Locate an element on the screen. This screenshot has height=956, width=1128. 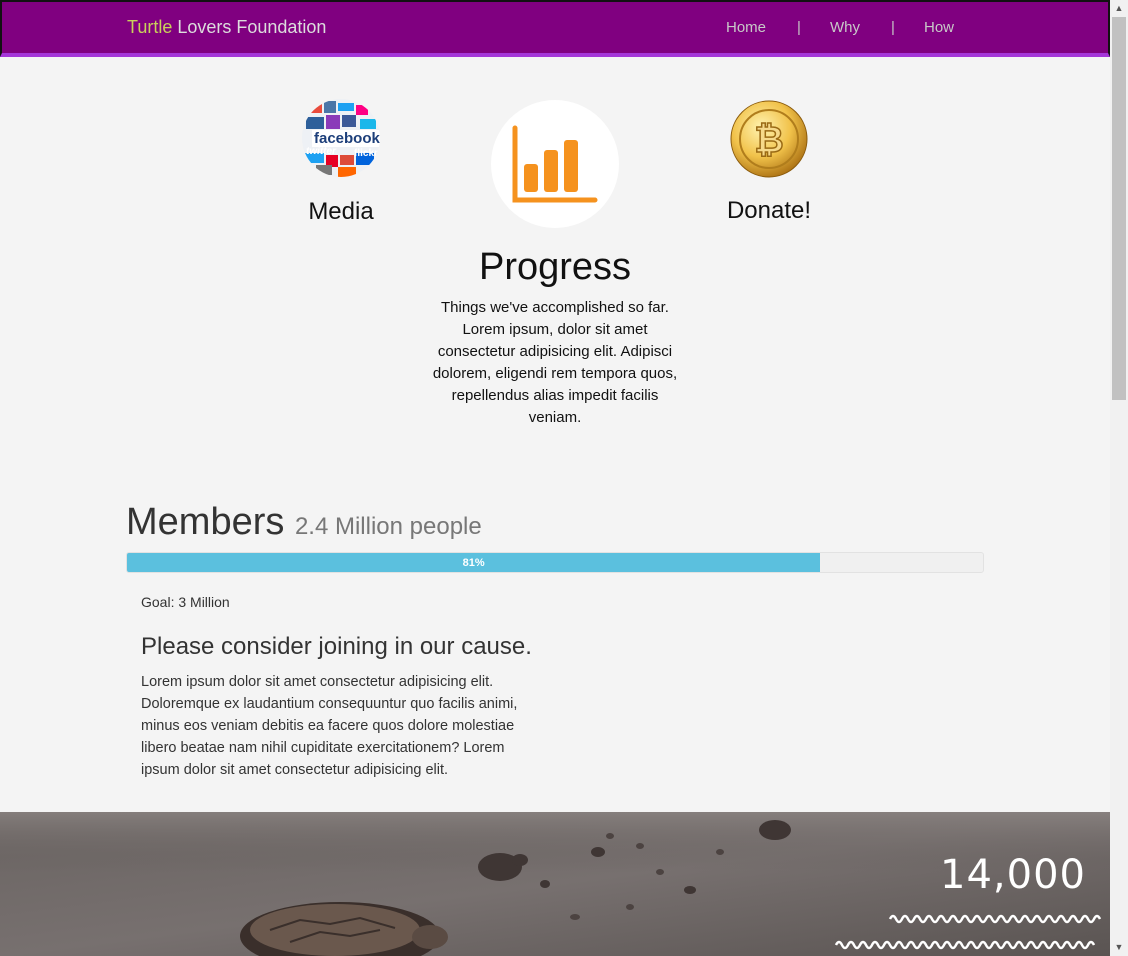
scrollbar-thumb is located at coordinates (1119, 208).